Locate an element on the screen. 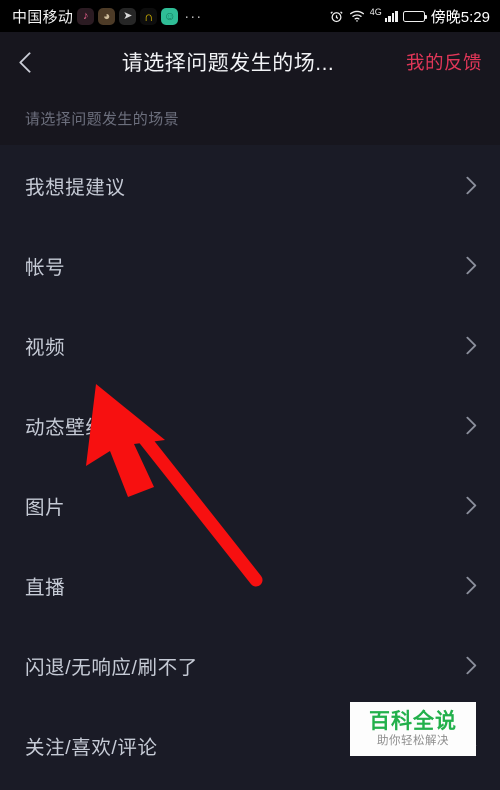 This screenshot has height=790, width=500. tiktok-app-icon: ♪ is located at coordinates (86, 16).